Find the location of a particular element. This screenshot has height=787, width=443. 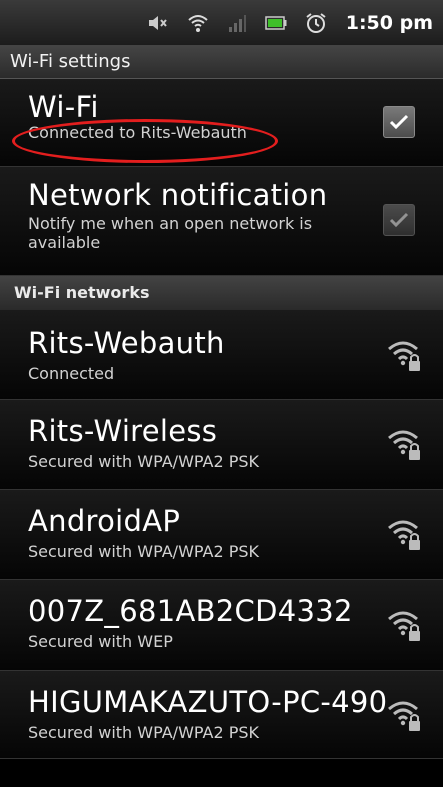

cell-signal-icon is located at coordinates (237, 23).